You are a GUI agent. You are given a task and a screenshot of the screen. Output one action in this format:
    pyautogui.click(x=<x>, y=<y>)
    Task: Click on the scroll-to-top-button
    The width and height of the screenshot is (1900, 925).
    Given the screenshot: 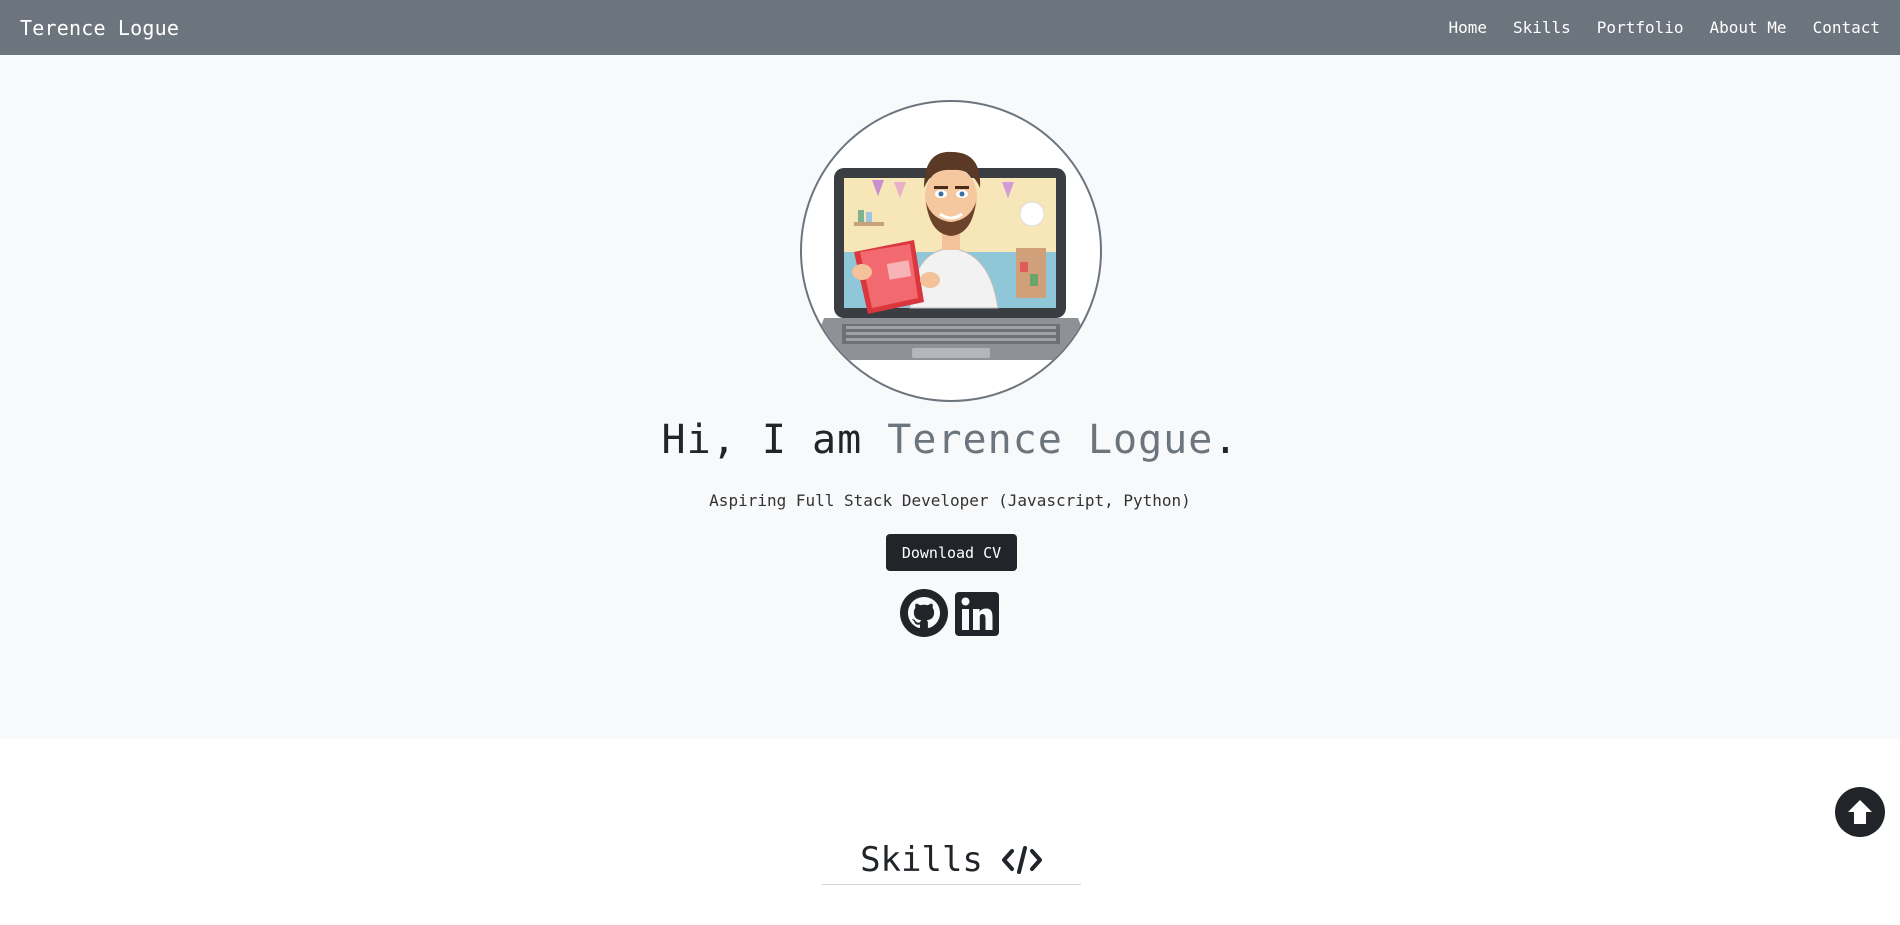 What is the action you would take?
    pyautogui.click(x=1860, y=812)
    